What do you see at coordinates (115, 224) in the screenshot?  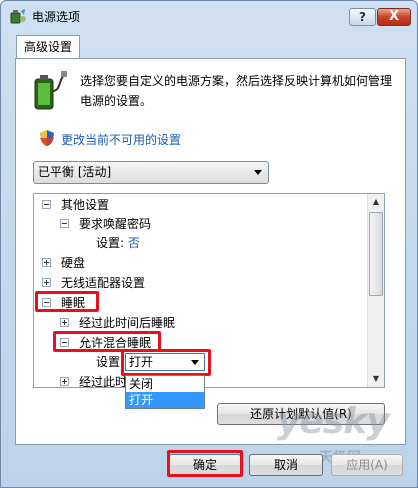 I see `tree-item-label: 要求唤醒密码` at bounding box center [115, 224].